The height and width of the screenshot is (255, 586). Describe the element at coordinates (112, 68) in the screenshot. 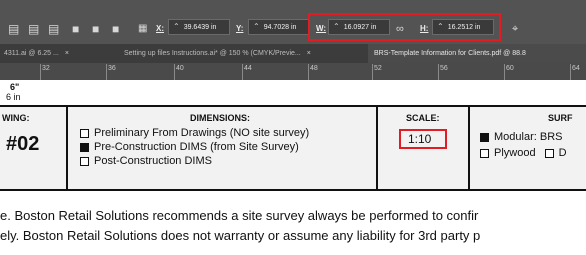

I see `ruler-mark: 36` at that location.